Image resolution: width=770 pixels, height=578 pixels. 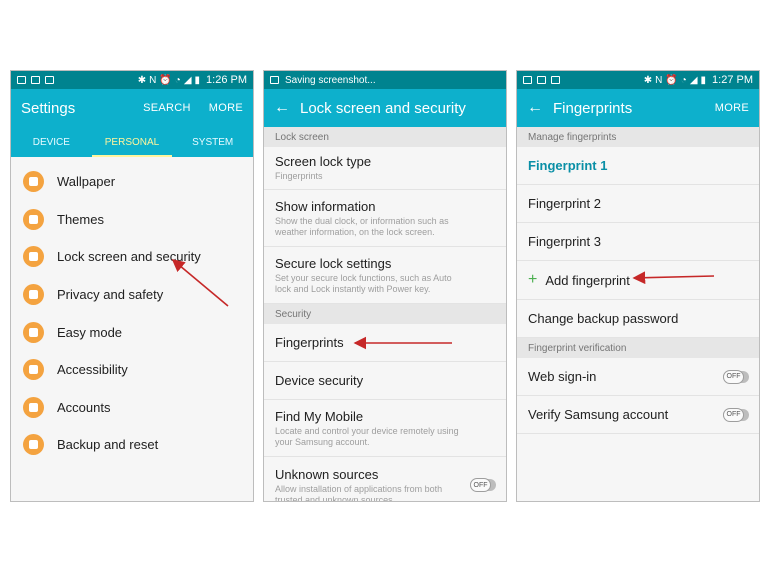 I want to click on tab-bar: DEVICE PERSONAL SYSTEM, so click(x=132, y=142).